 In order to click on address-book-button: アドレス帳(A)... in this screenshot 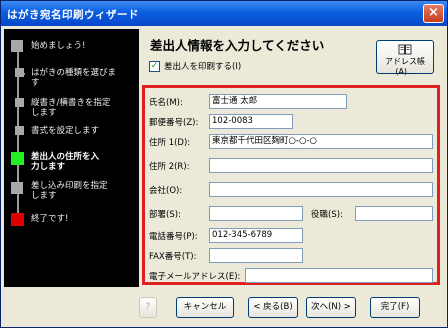, I will do `click(405, 58)`.